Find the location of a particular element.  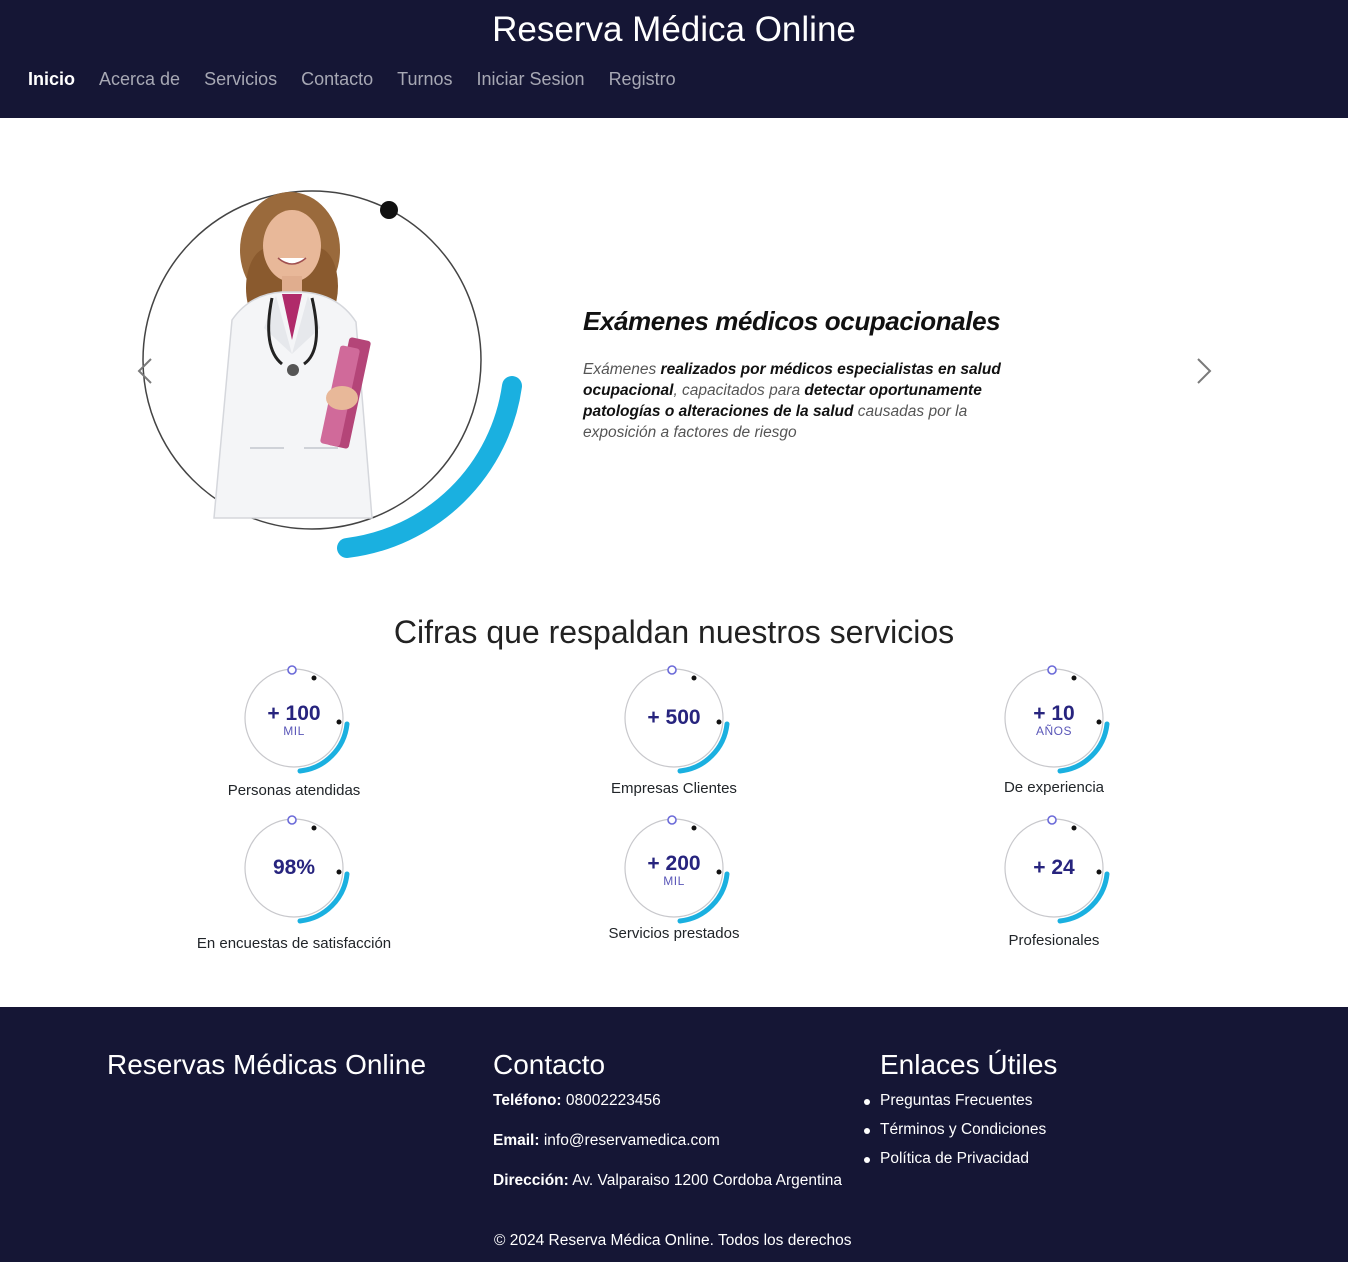

footer-email: Email: info@reservamedica.com is located at coordinates (606, 1140).